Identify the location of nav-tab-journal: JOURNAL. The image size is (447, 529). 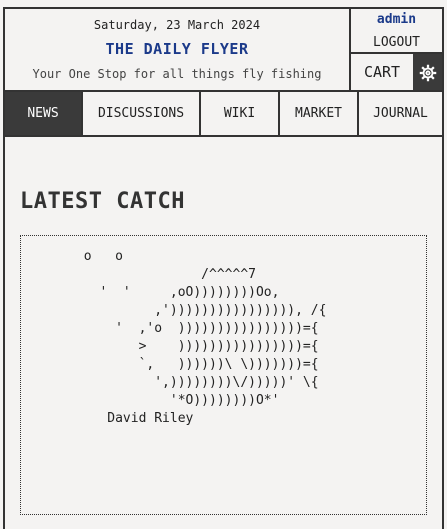
(400, 113).